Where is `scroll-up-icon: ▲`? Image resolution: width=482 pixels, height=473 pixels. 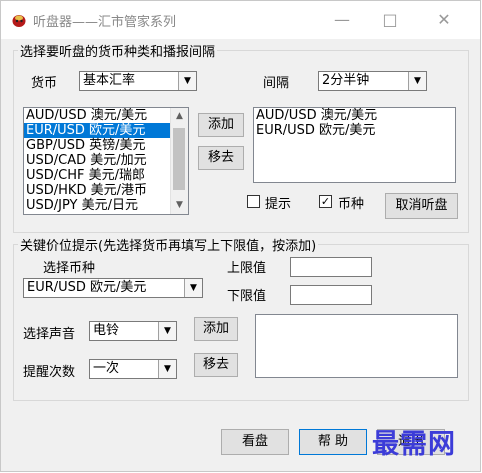 scroll-up-icon: ▲ is located at coordinates (179, 116).